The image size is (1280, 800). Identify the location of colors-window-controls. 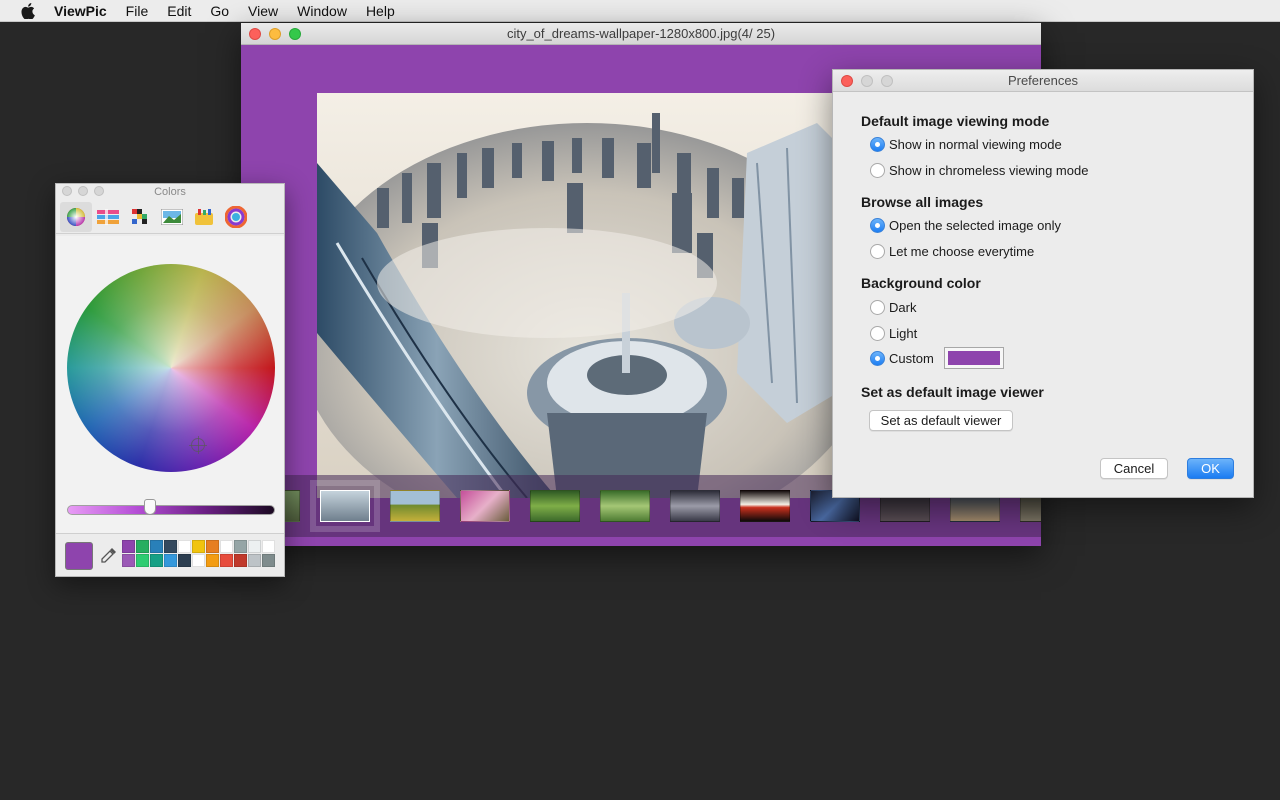
(83, 191).